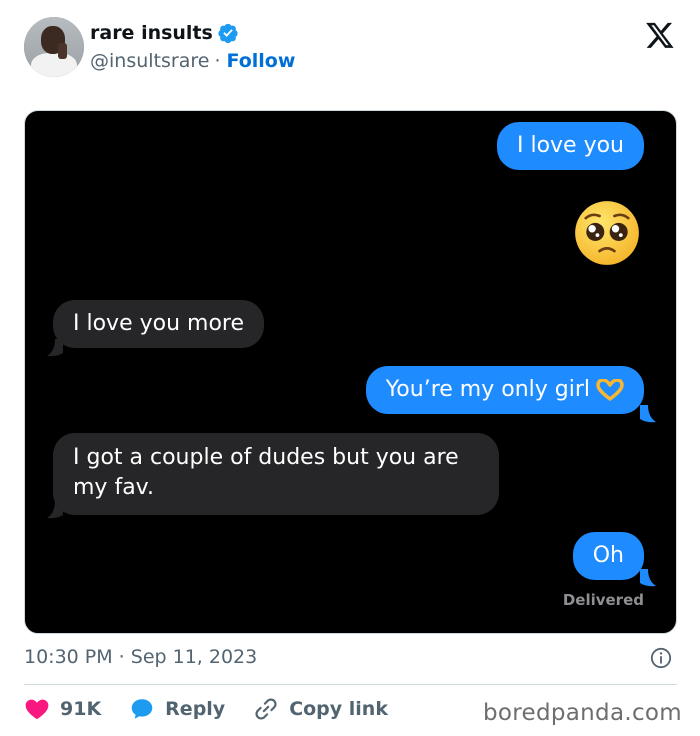  What do you see at coordinates (54, 47) in the screenshot?
I see `avatar` at bounding box center [54, 47].